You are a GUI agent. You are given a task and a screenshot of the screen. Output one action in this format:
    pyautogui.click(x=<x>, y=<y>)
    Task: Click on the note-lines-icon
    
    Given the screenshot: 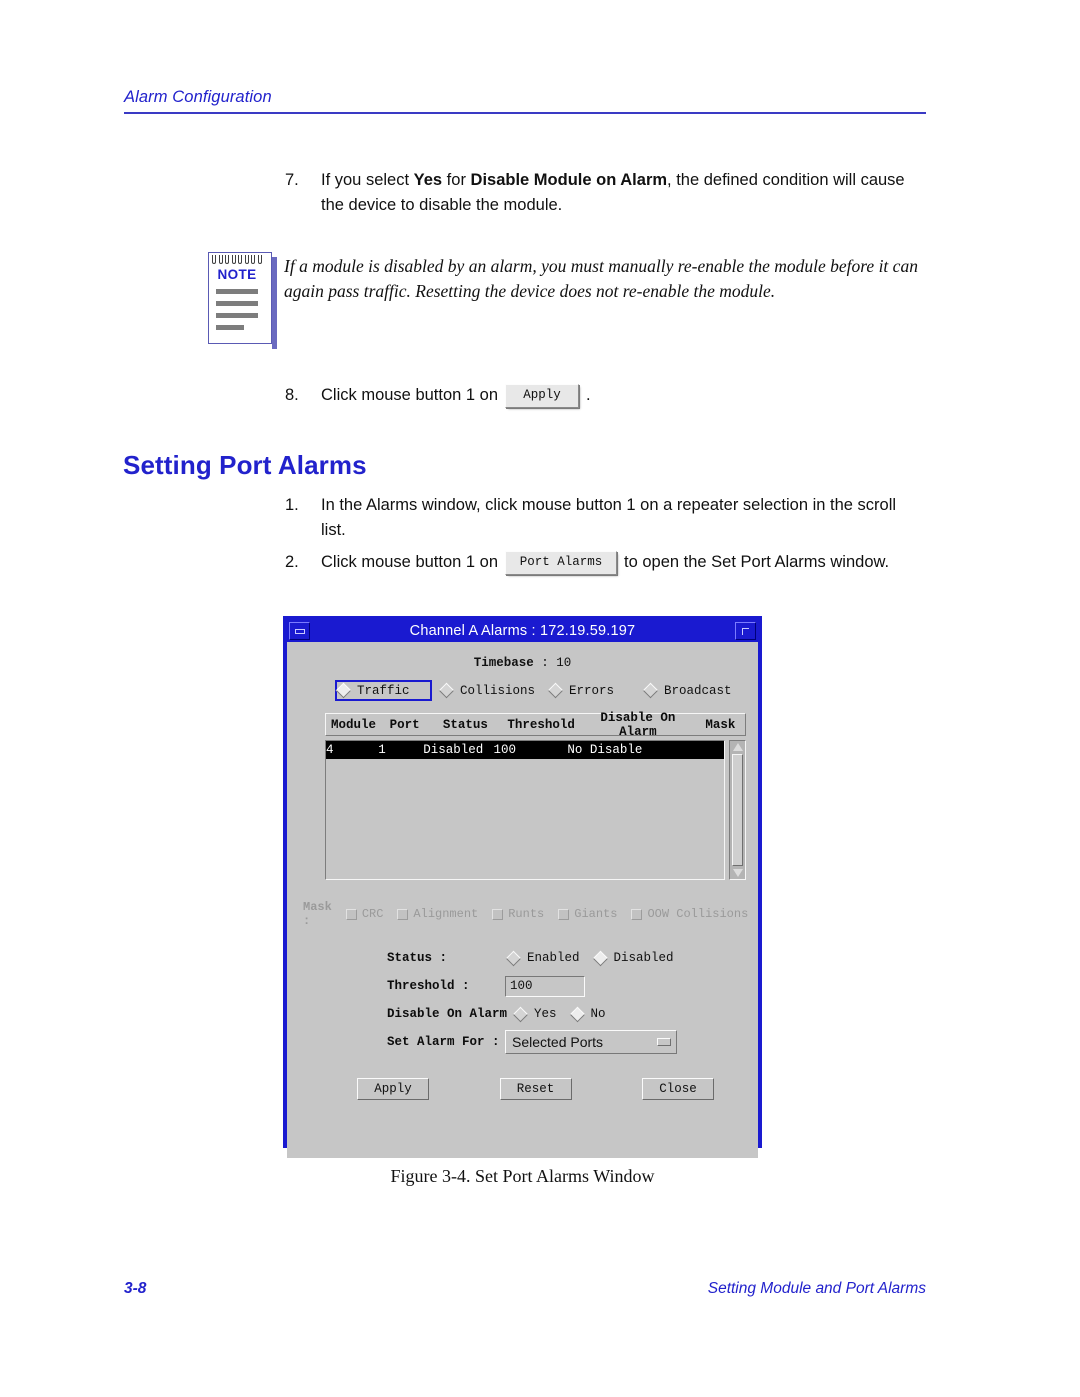 What is the action you would take?
    pyautogui.click(x=237, y=313)
    